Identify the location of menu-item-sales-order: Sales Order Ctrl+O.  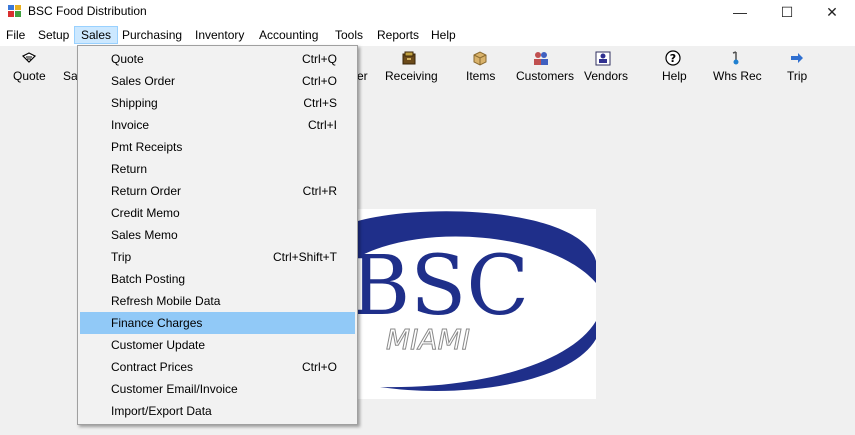
(217, 81).